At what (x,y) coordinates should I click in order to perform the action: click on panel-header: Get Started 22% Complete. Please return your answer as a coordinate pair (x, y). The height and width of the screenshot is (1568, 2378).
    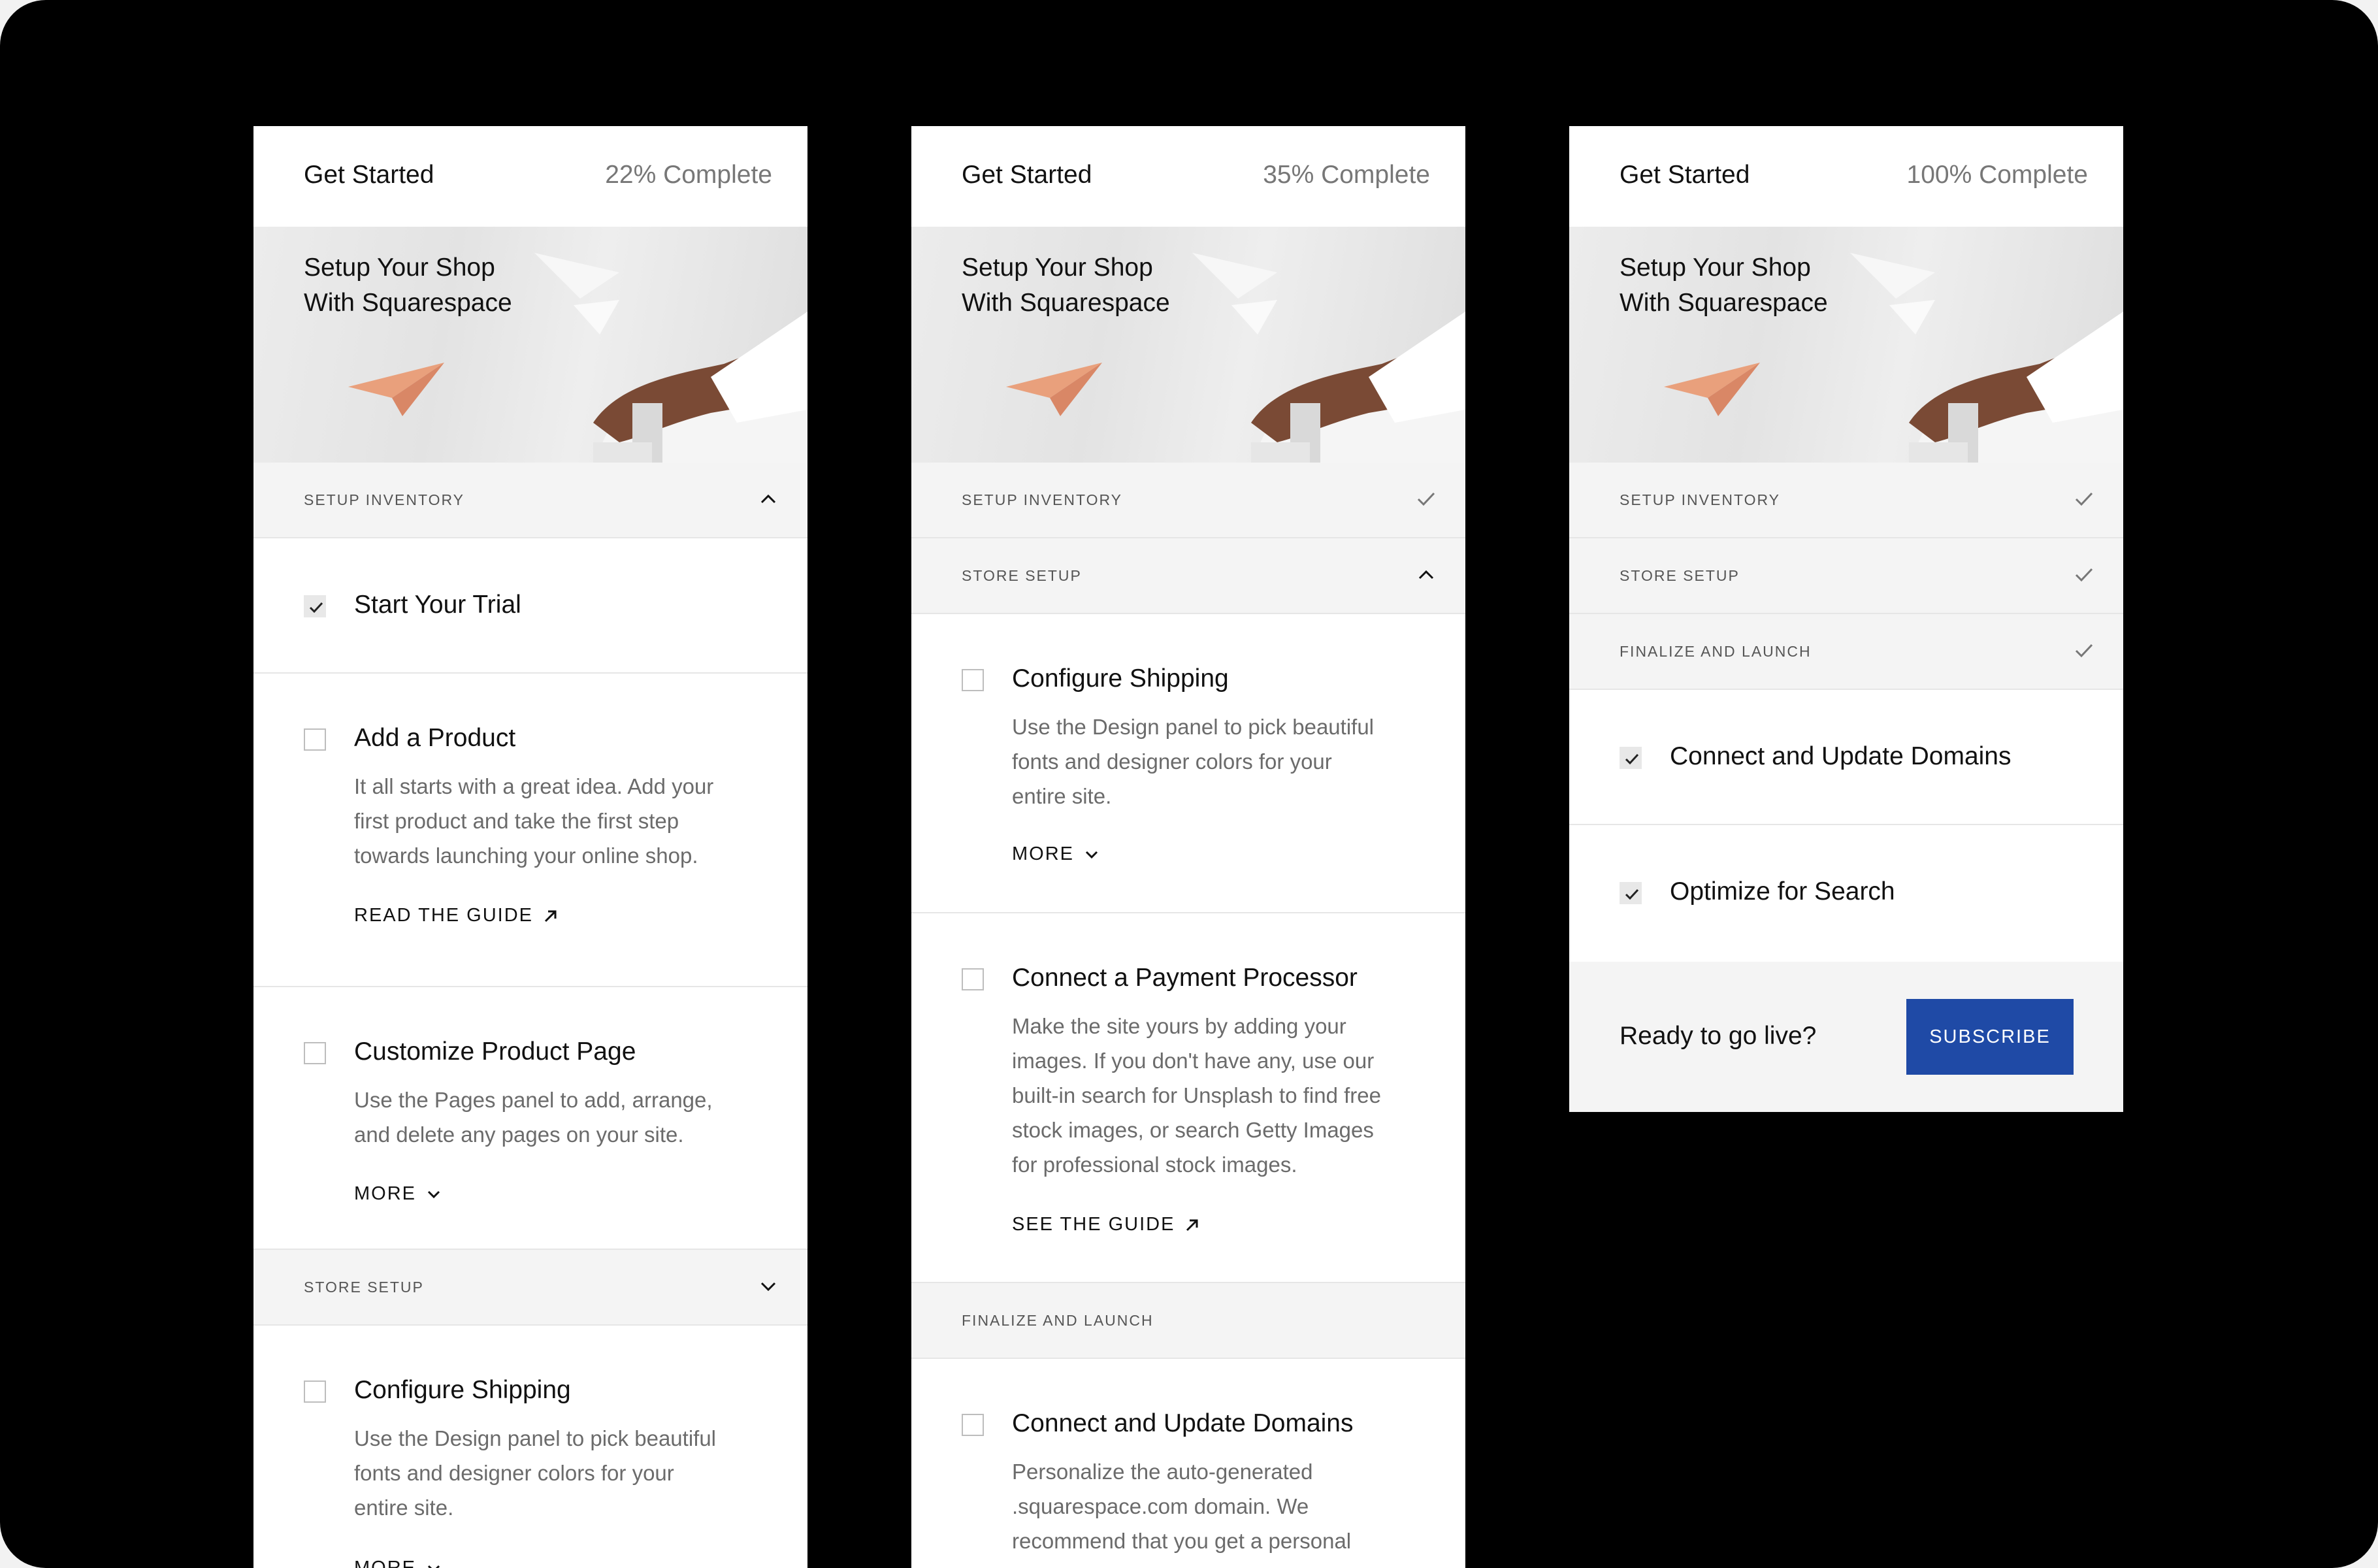
    Looking at the image, I should click on (530, 176).